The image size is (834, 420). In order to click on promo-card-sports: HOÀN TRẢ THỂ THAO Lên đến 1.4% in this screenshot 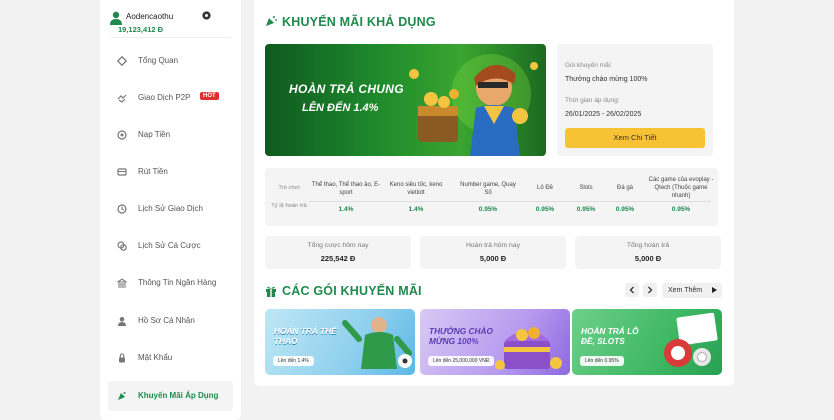, I will do `click(340, 342)`.